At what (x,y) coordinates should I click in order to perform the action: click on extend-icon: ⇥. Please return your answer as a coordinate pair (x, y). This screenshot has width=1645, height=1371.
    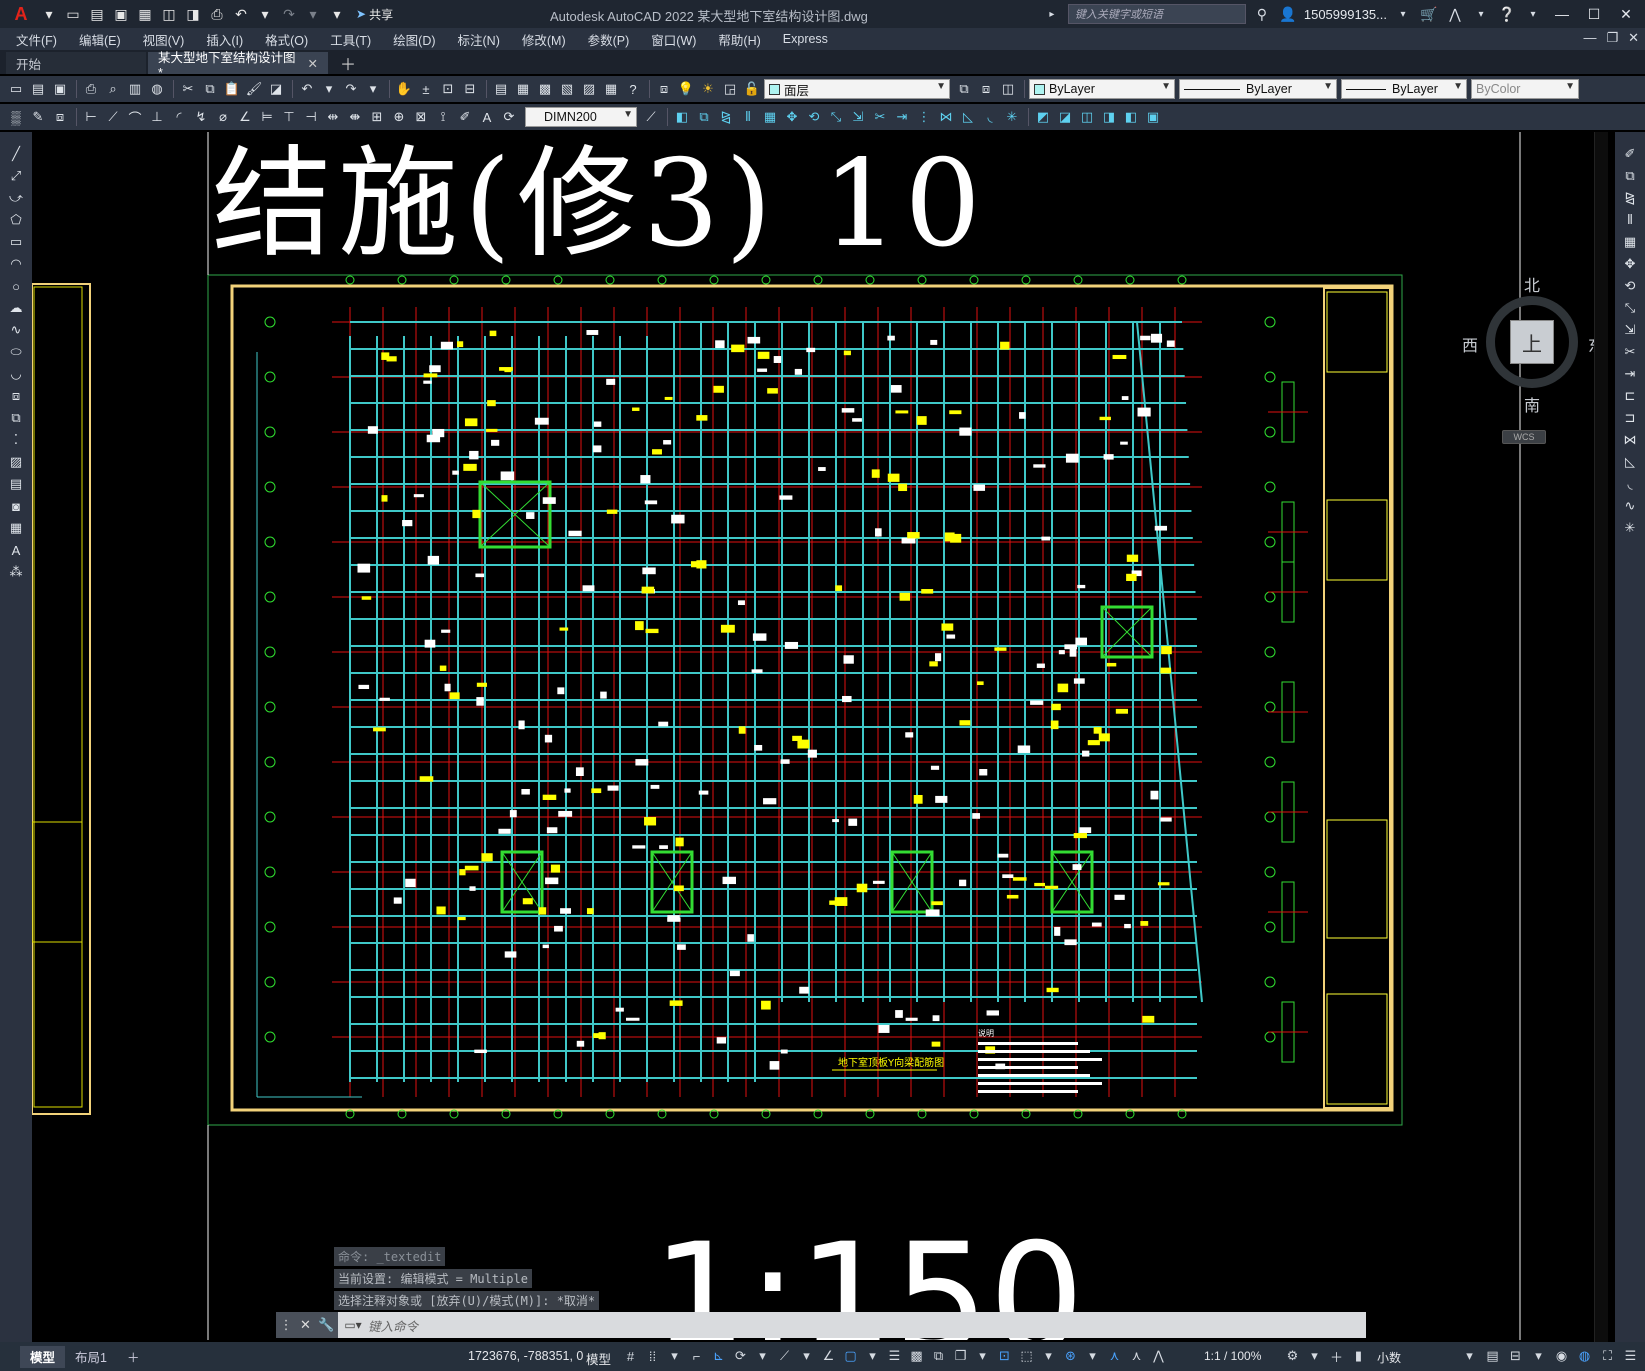
    Looking at the image, I should click on (902, 117).